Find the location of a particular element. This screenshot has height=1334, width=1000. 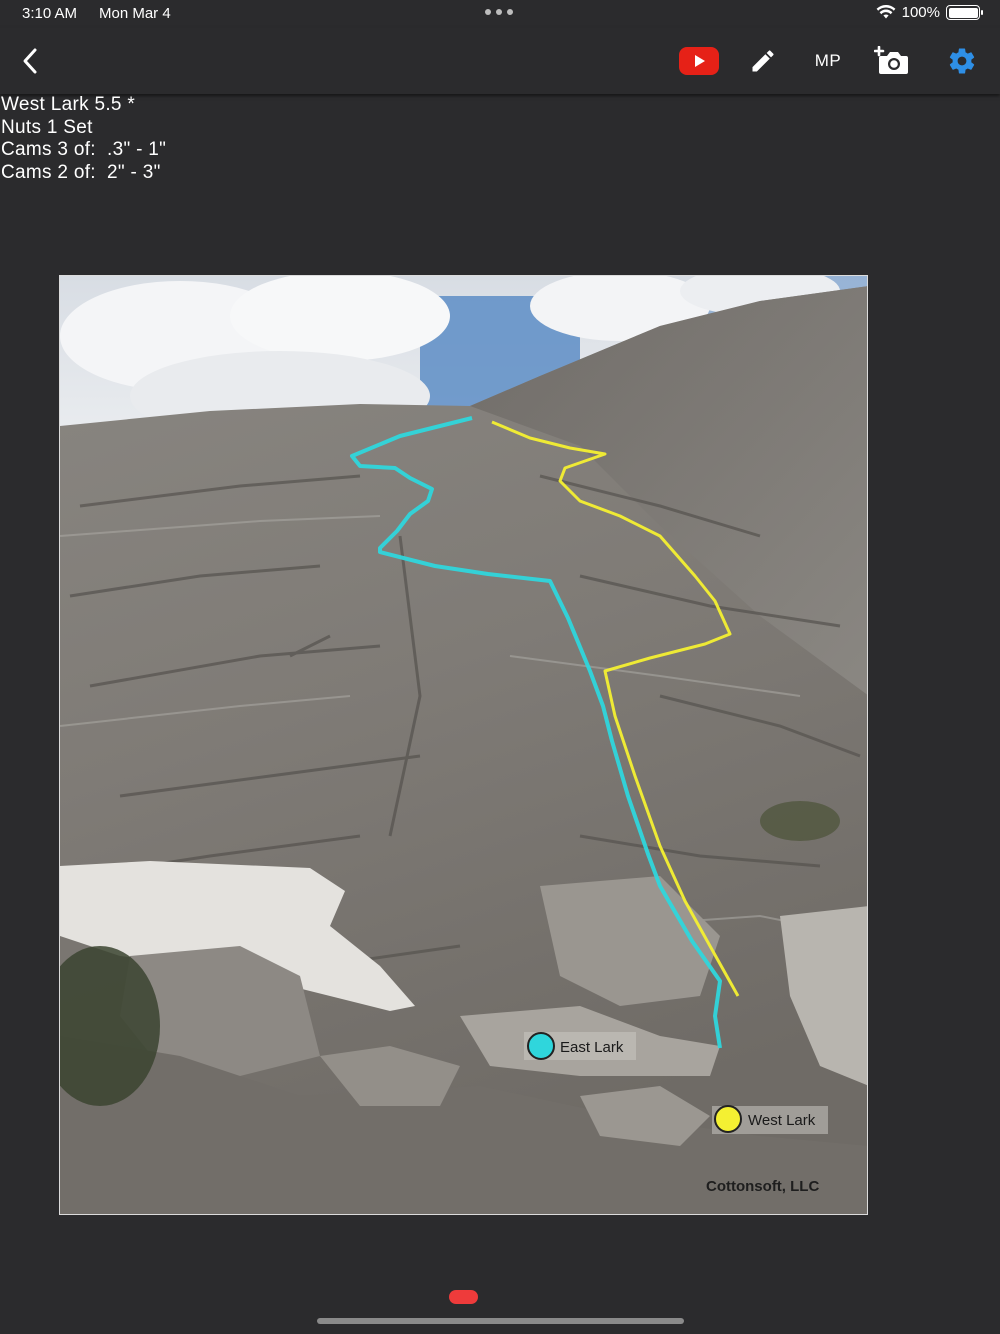

gear-cams-large: Cams 2 of: 2" - 3" is located at coordinates (81, 172).